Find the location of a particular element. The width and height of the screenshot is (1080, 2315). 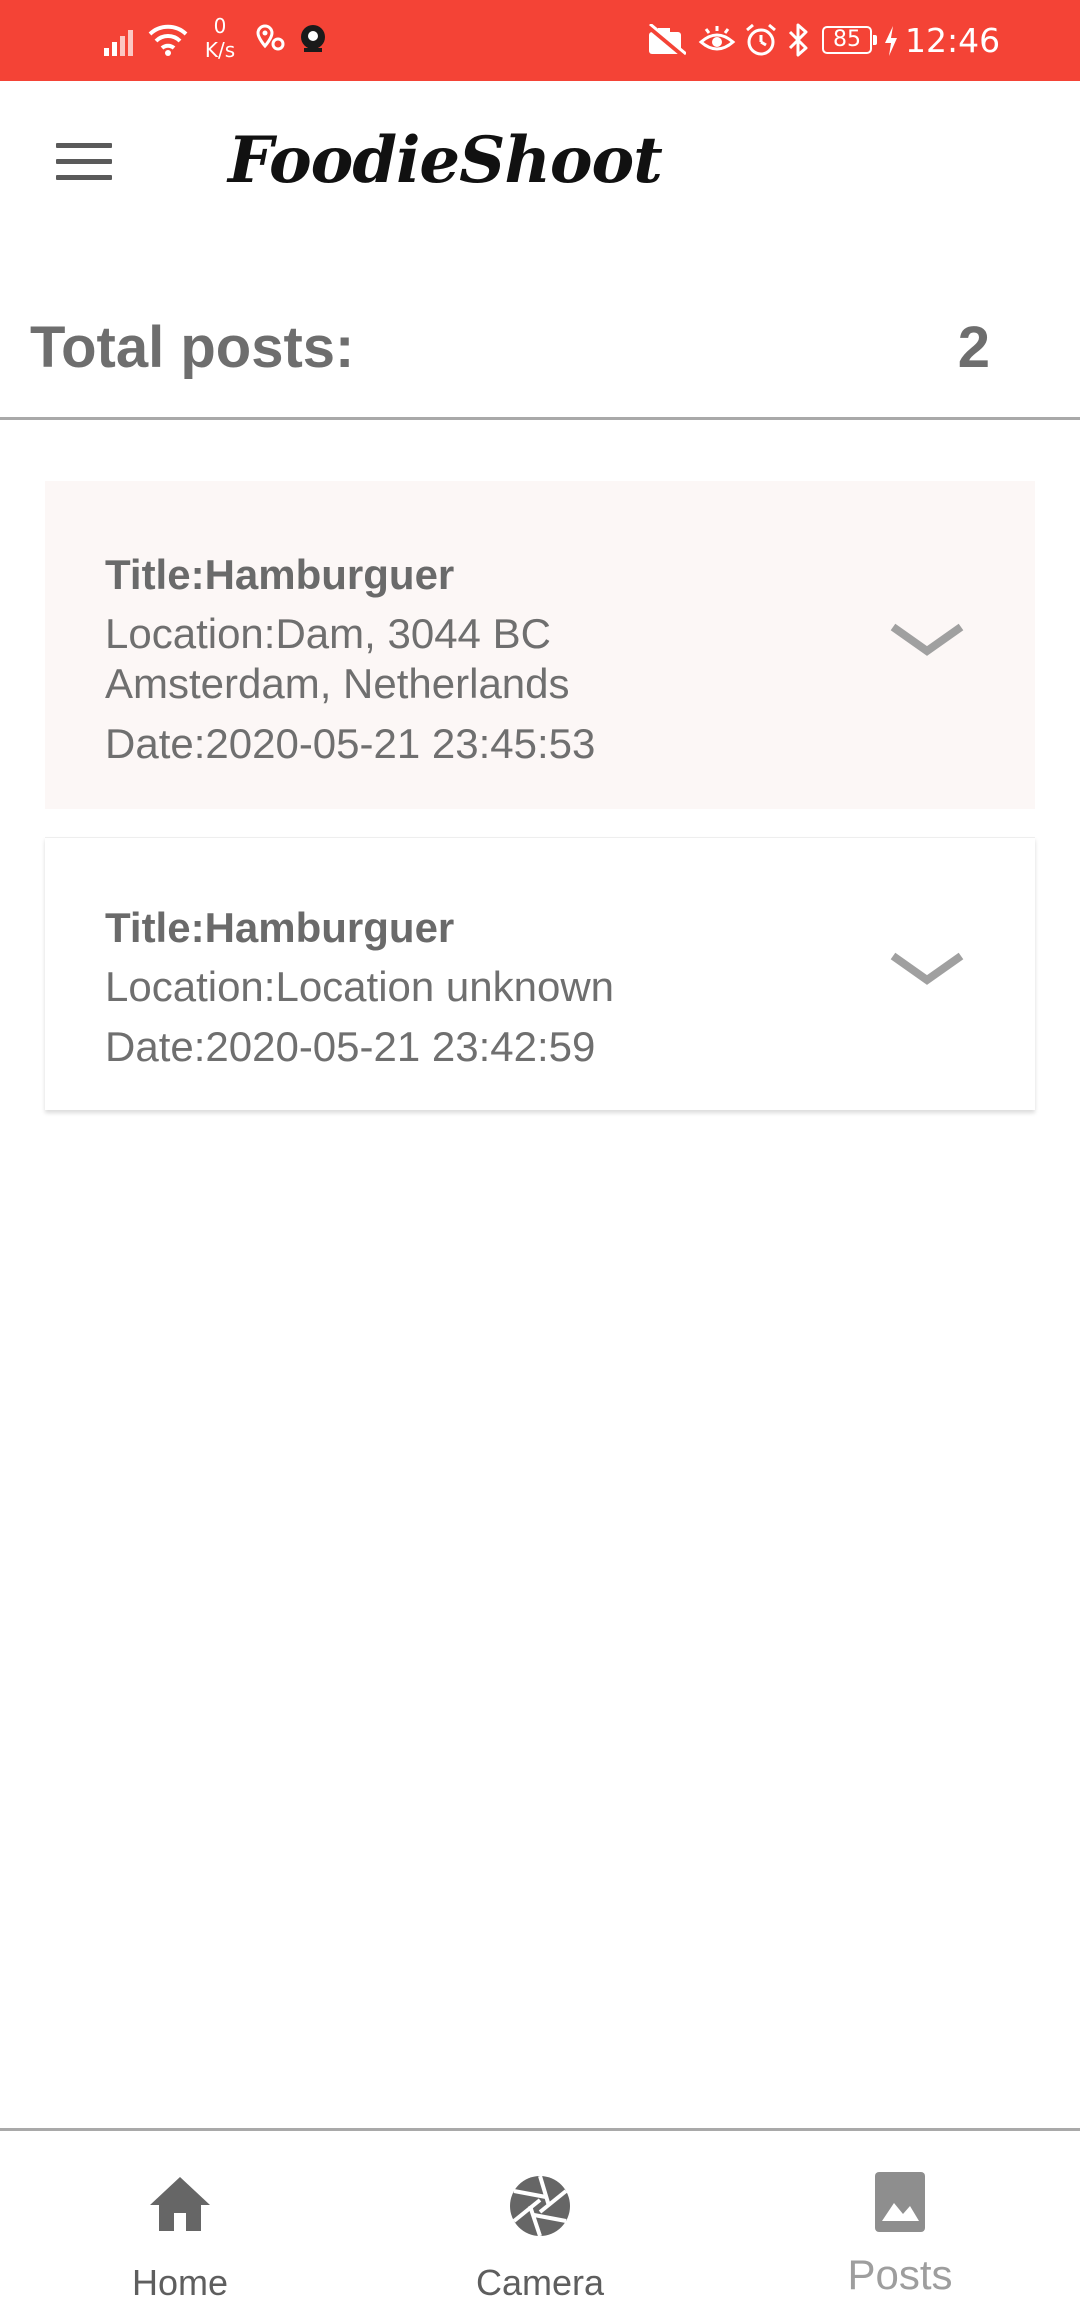

hamburger-menu-icon is located at coordinates (84, 161).